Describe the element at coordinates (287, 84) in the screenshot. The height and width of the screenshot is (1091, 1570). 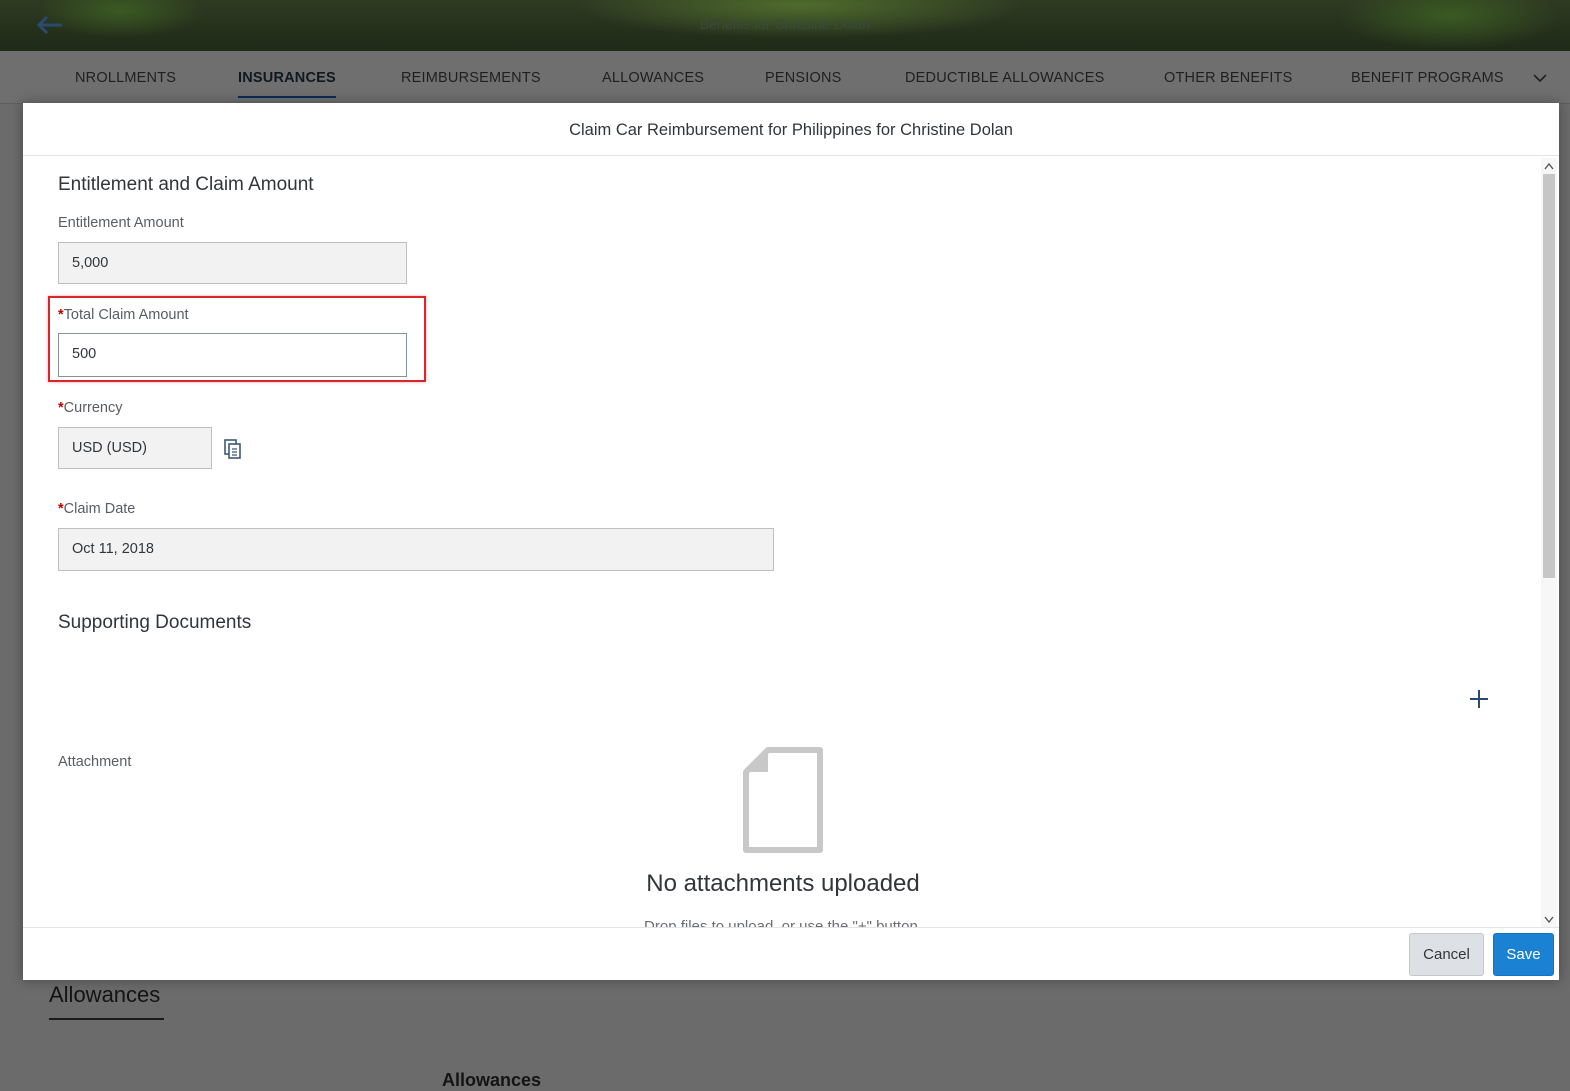
I see `tab-insurances: INSURANCES` at that location.